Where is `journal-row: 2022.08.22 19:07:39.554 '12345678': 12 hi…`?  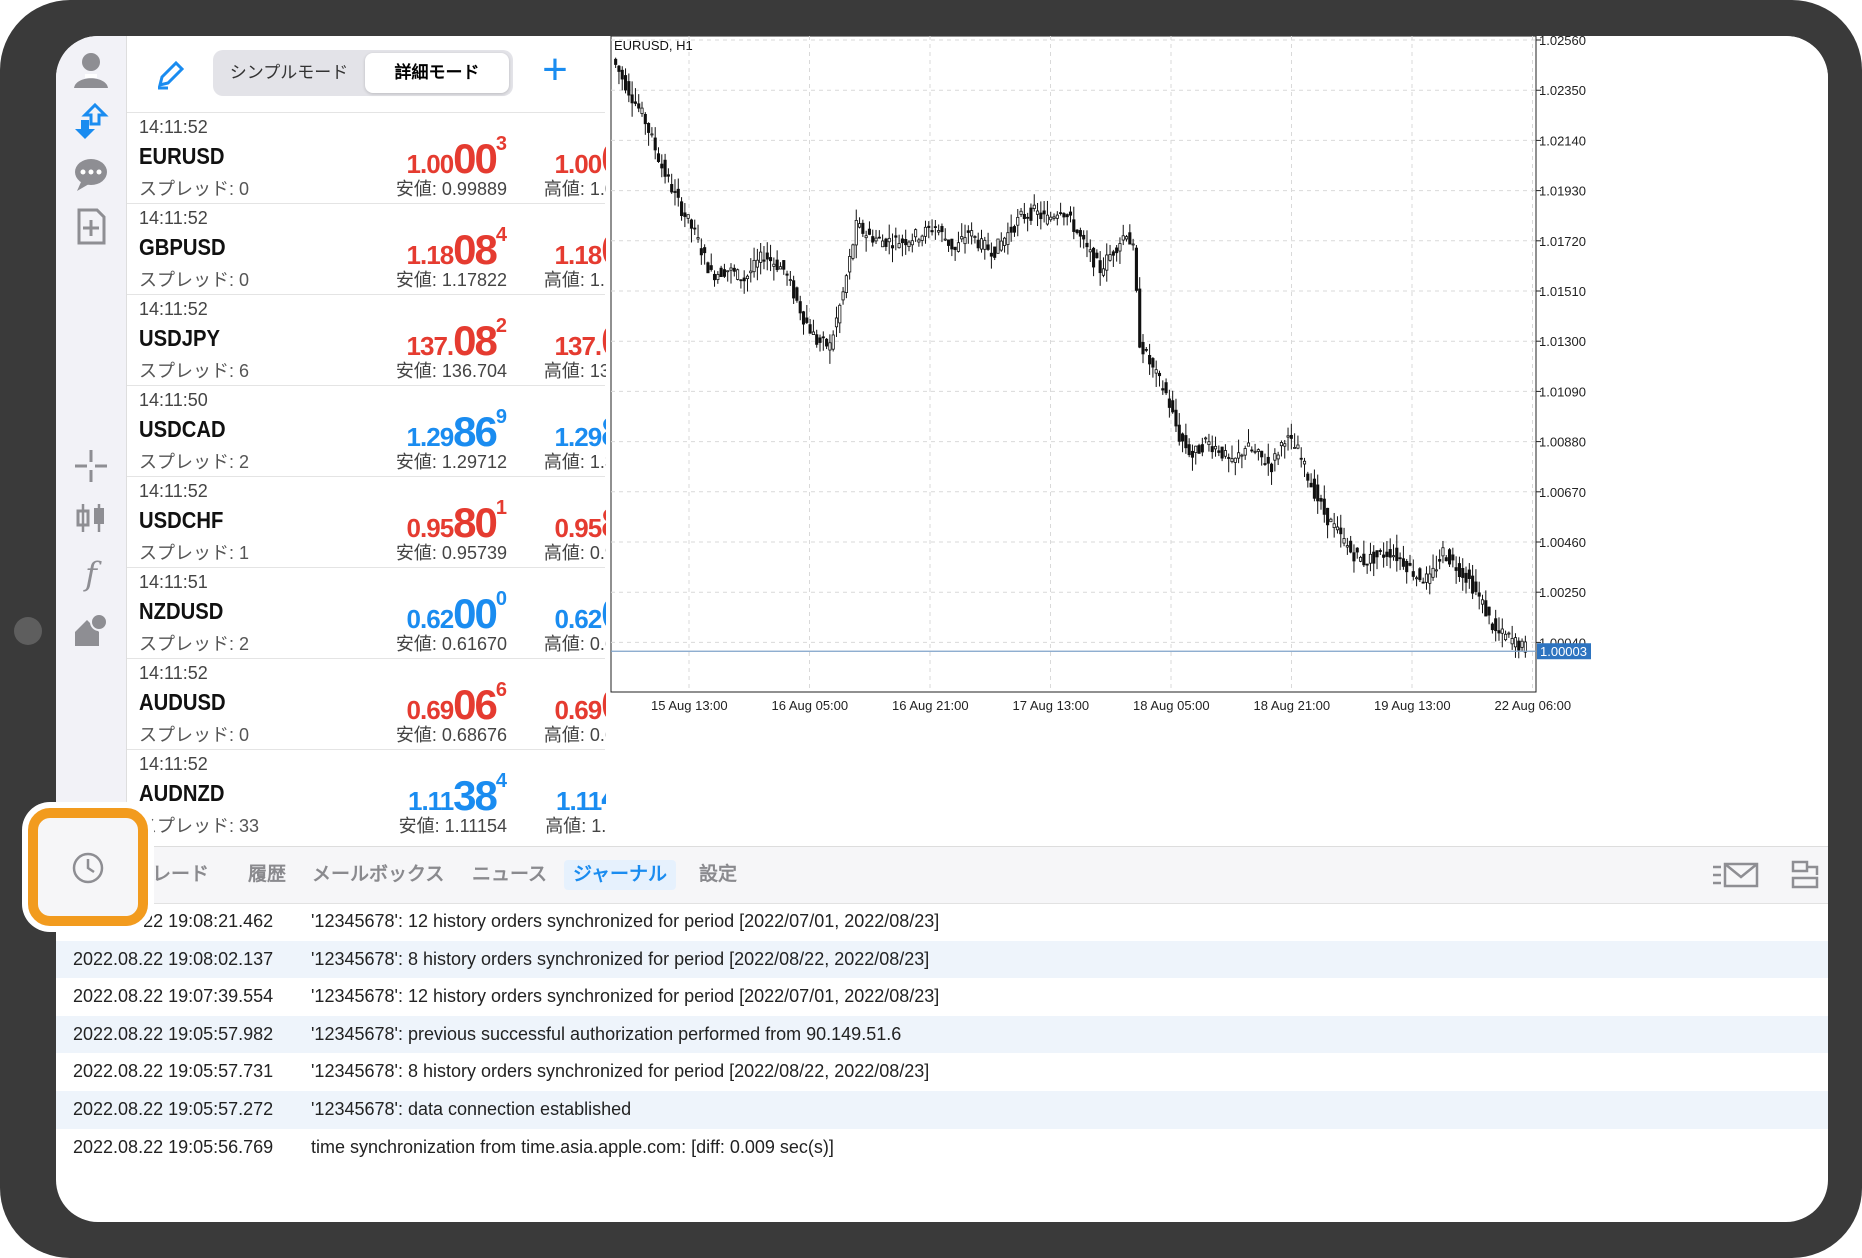 journal-row: 2022.08.22 19:07:39.554 '12345678': 12 hi… is located at coordinates (942, 997).